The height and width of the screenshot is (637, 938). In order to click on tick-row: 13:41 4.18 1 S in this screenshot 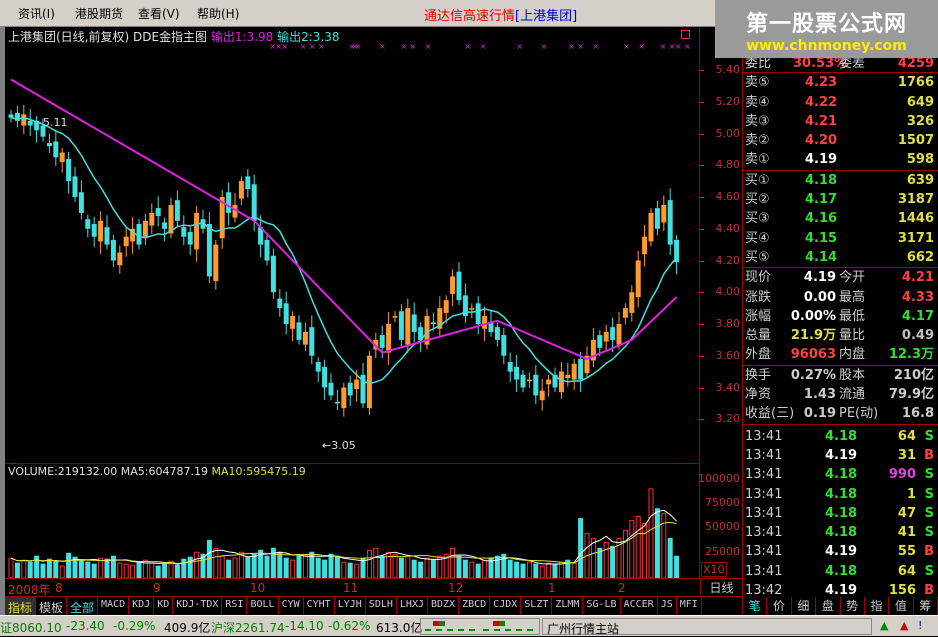, I will do `click(840, 494)`.